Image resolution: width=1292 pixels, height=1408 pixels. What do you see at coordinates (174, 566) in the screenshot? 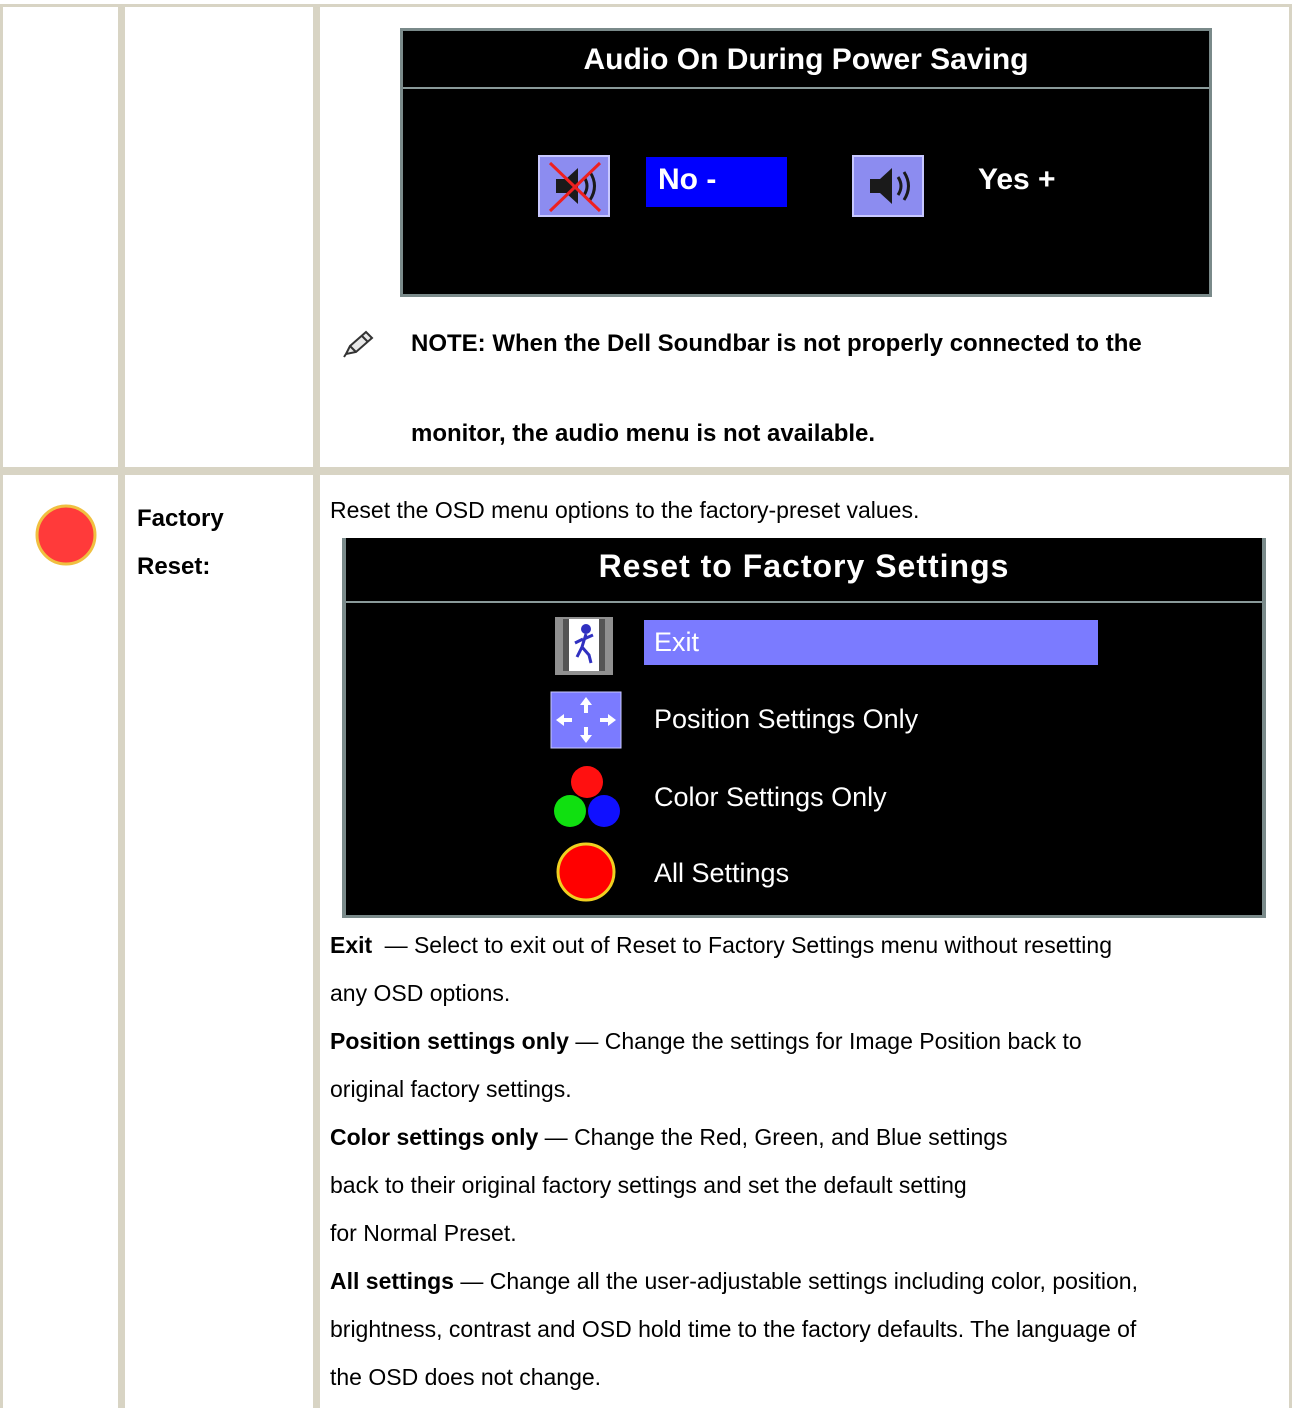
I see `factory-label-line2: Reset:` at bounding box center [174, 566].